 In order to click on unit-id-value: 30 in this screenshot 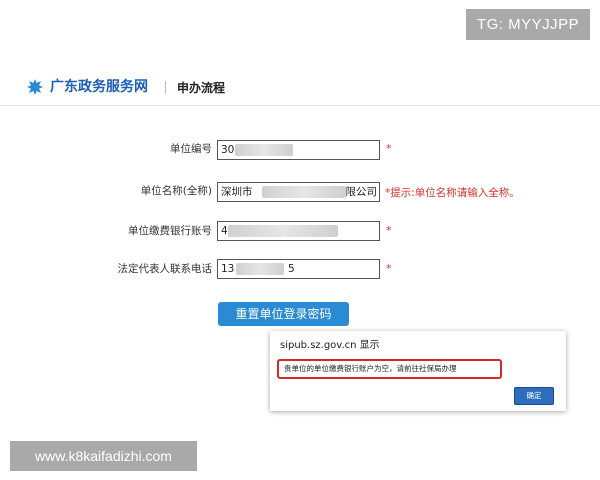, I will do `click(228, 150)`.